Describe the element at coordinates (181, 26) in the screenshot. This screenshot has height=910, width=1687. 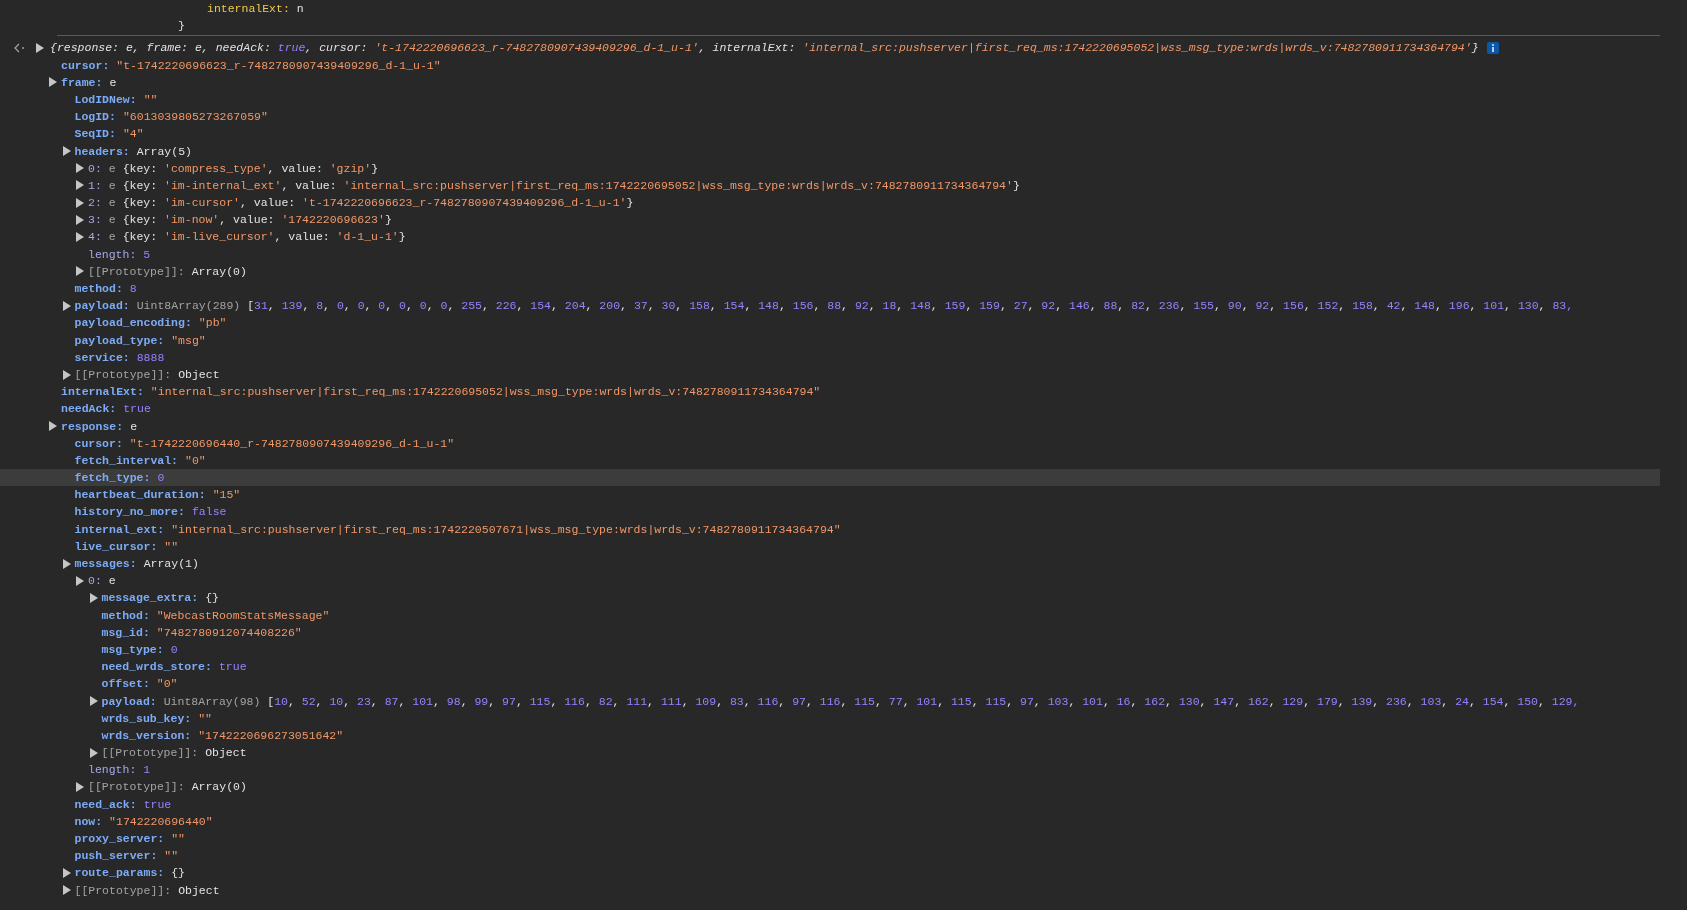
I see `closing-brace: }` at that location.